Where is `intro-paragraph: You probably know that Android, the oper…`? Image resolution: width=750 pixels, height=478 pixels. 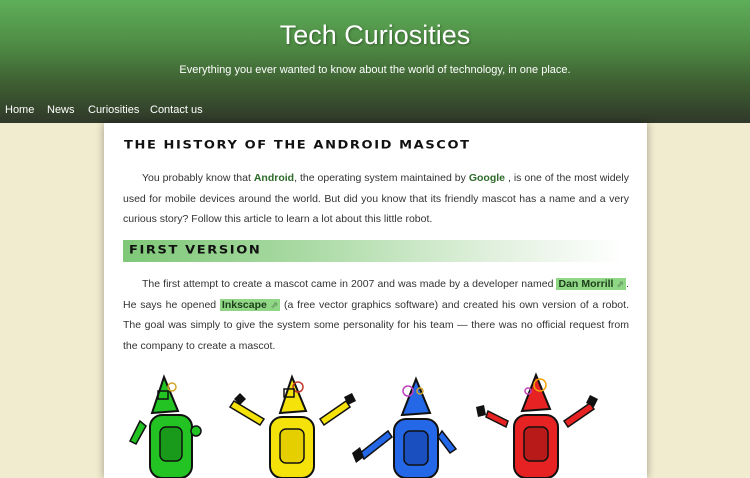 intro-paragraph: You probably know that Android, the oper… is located at coordinates (376, 199).